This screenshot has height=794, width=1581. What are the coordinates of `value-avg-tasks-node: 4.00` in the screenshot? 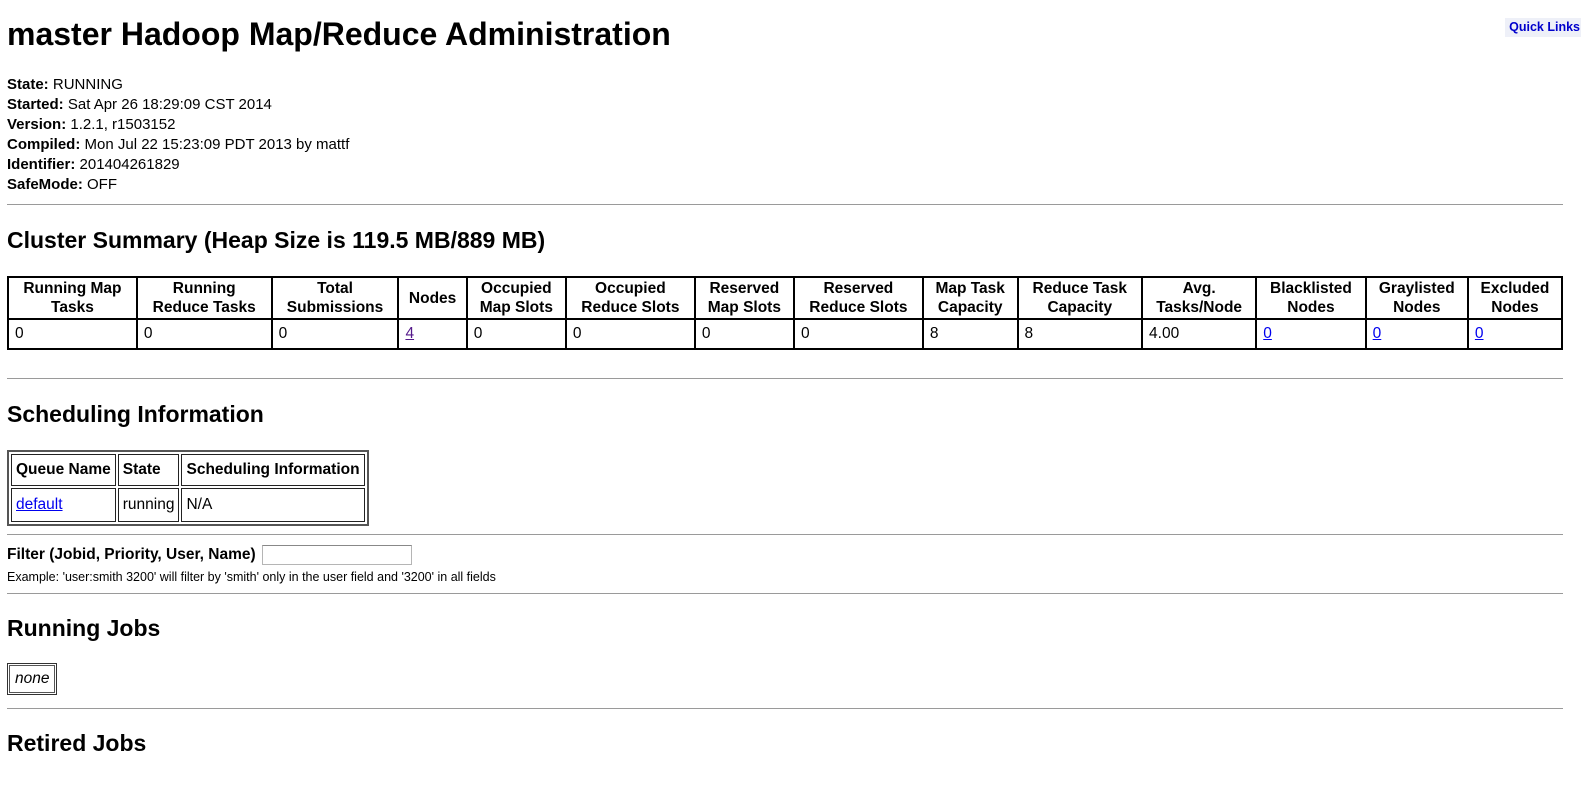 It's located at (1199, 334).